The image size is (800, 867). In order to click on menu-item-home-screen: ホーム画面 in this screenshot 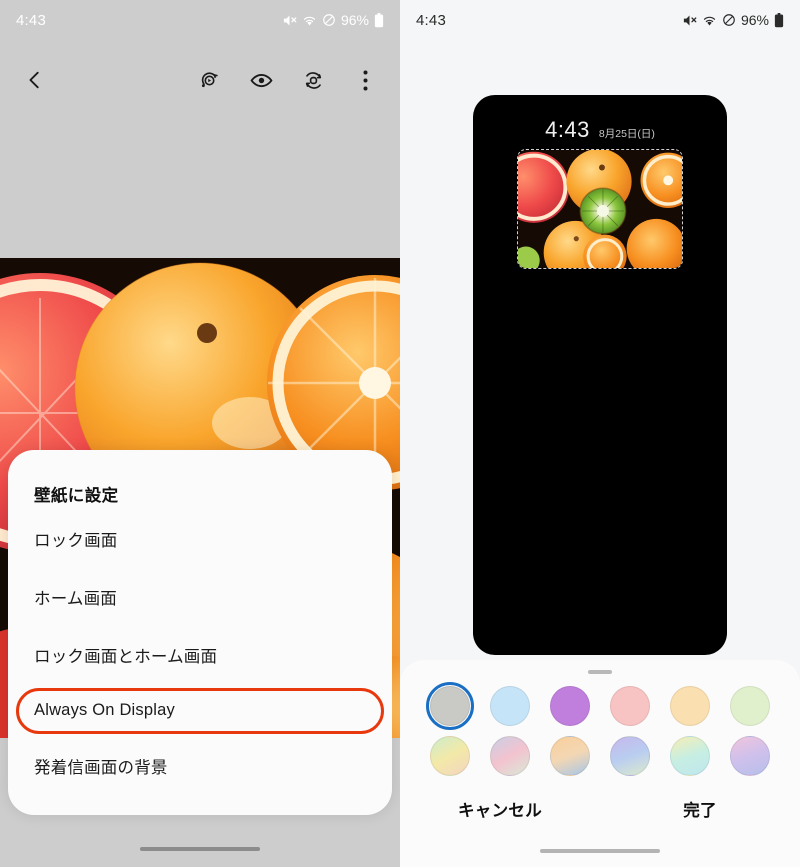, I will do `click(200, 597)`.